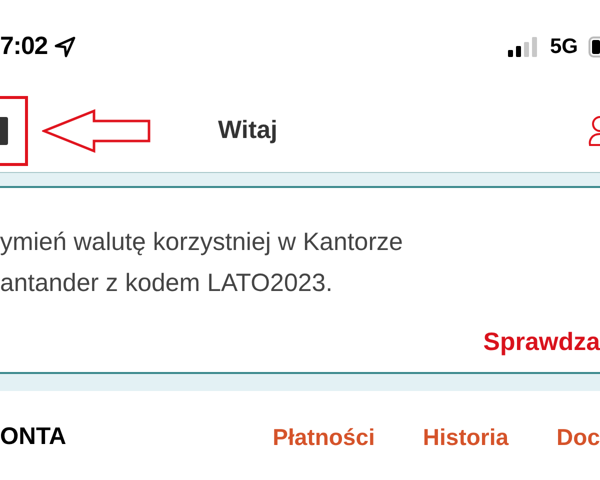  I want to click on arrow-icon, so click(97, 131).